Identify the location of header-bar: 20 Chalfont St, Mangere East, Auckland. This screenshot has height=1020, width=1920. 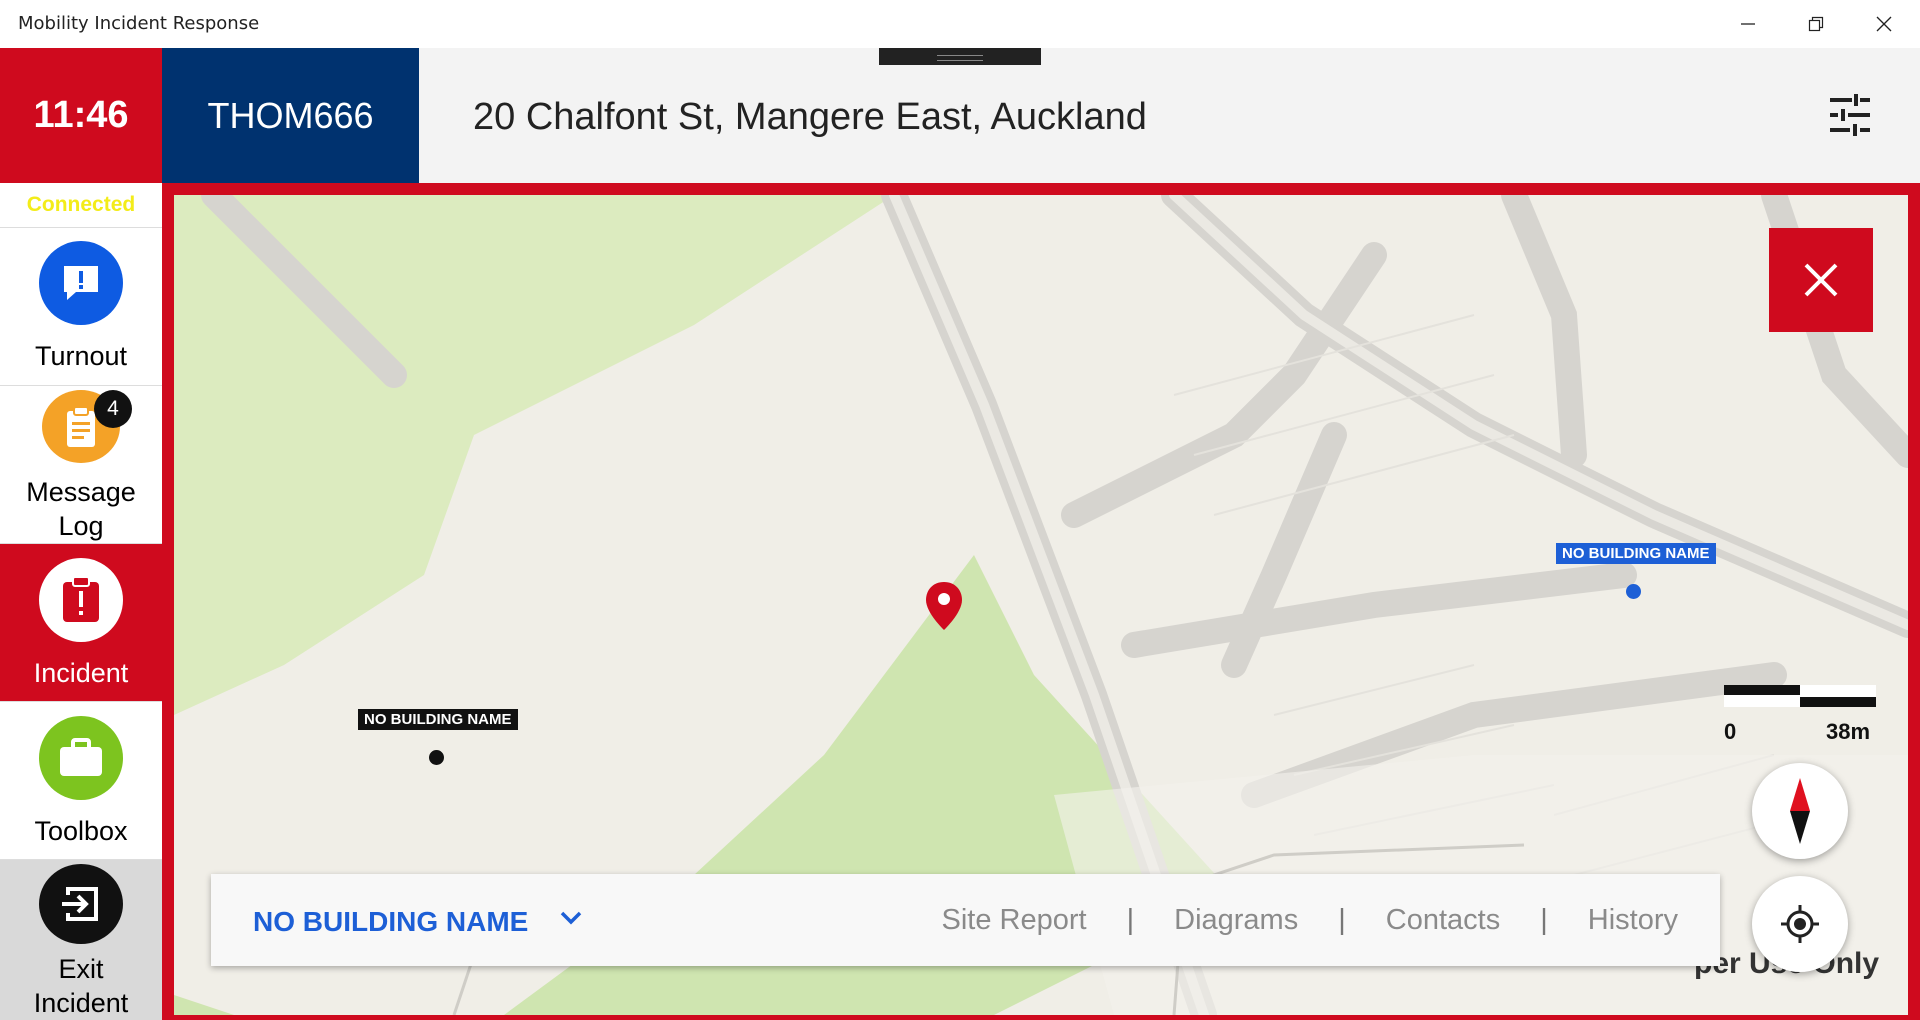
(1169, 115).